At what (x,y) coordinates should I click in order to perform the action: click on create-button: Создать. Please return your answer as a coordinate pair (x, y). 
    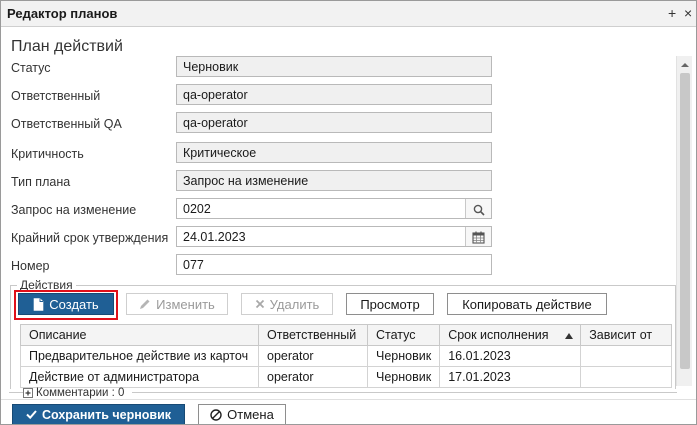
    Looking at the image, I should click on (66, 304).